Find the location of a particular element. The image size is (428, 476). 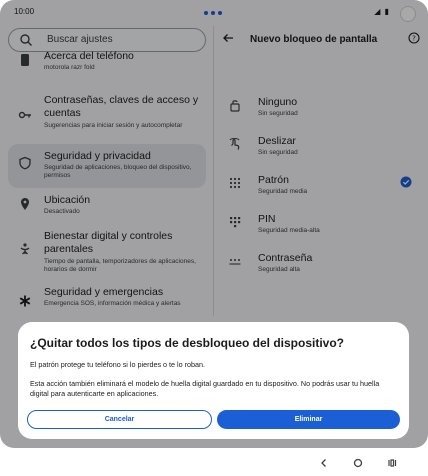

nav-back-icon is located at coordinates (324, 463).